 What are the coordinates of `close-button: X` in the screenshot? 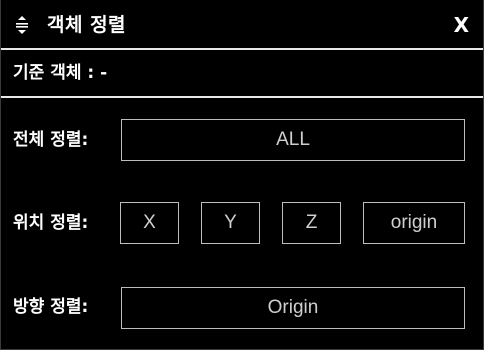 It's located at (461, 25).